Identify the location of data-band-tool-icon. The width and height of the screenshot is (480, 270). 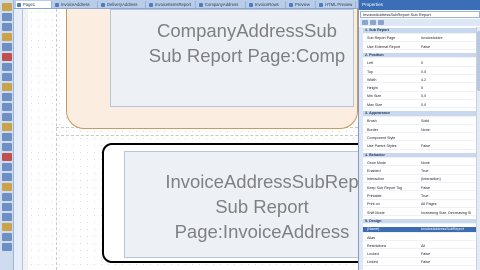
(7, 157).